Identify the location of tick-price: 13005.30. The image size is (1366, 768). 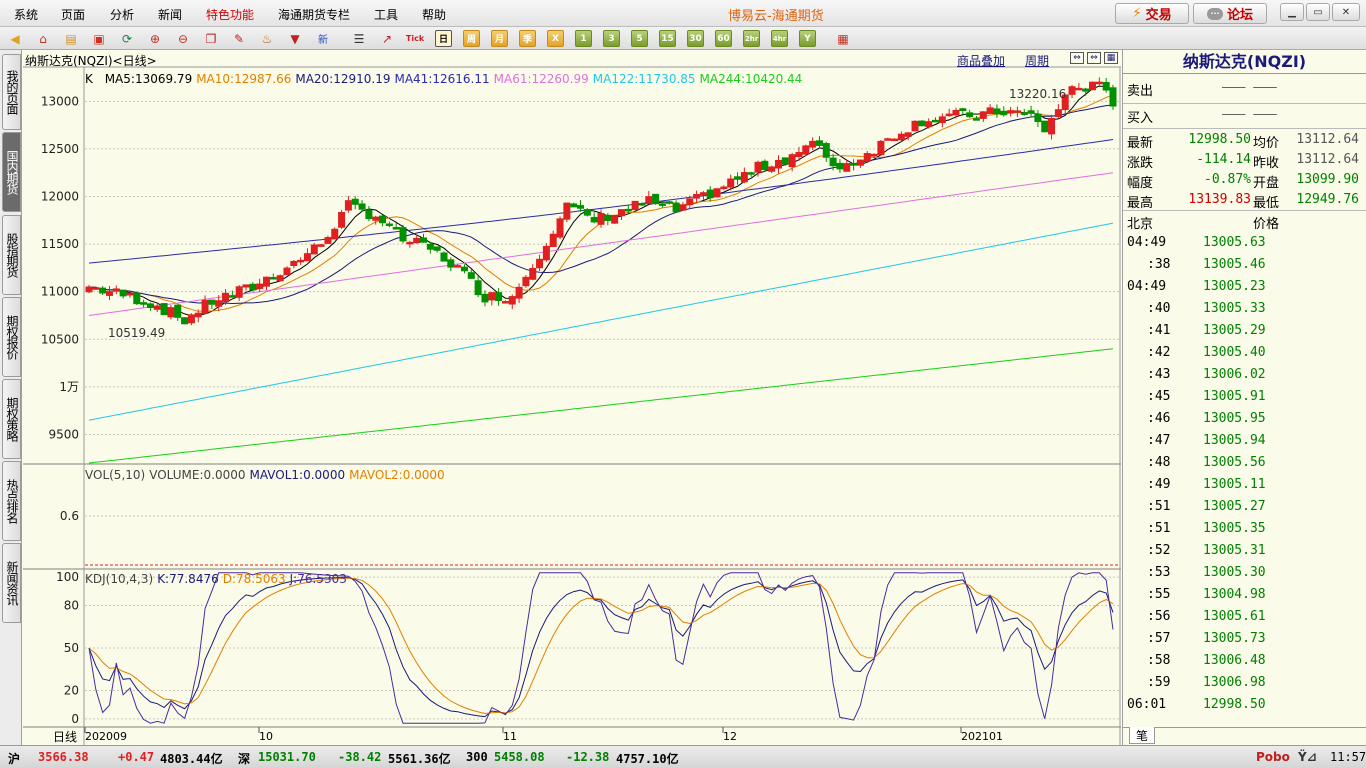
(1234, 572).